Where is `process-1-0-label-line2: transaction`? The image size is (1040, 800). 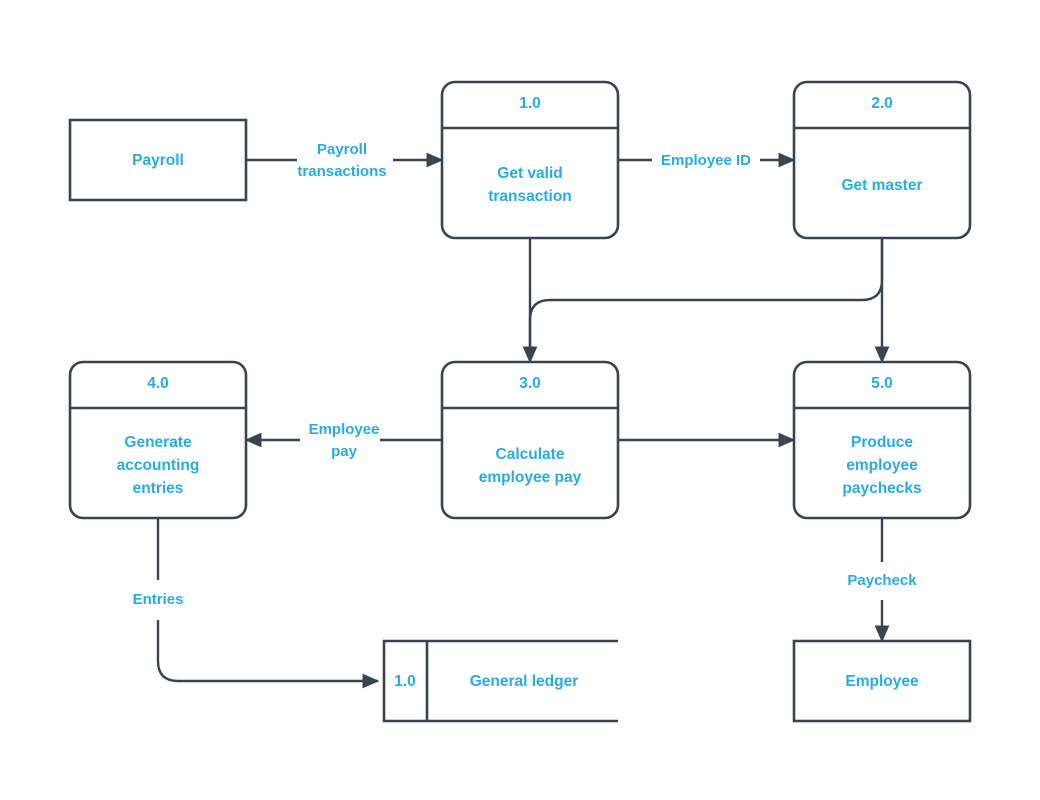
process-1-0-label-line2: transaction is located at coordinates (530, 196).